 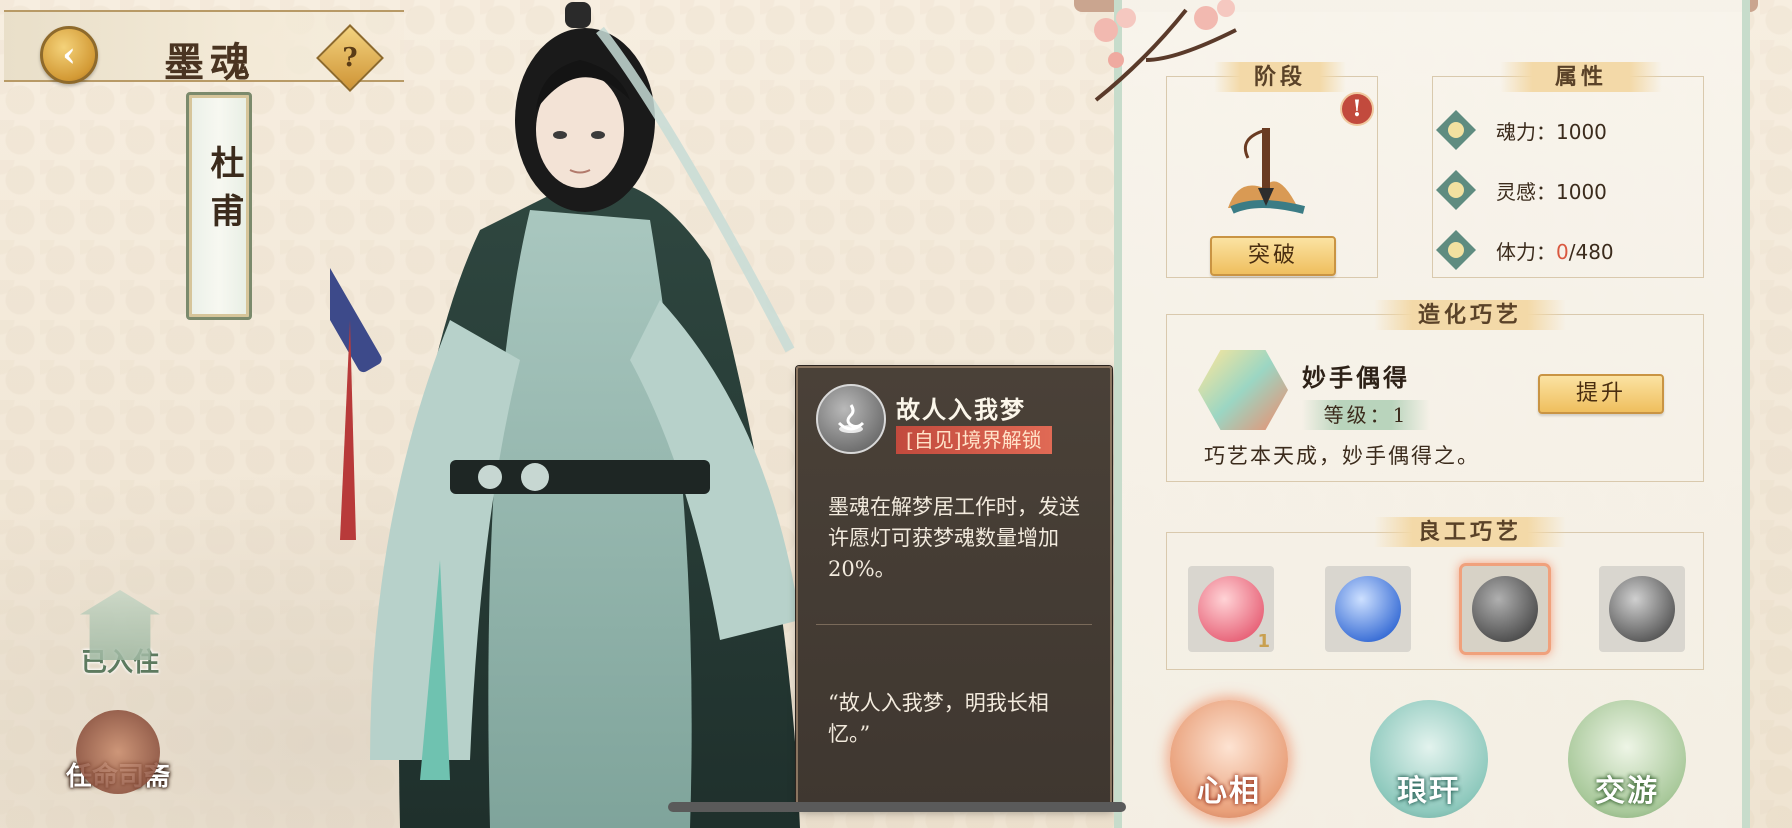 I want to click on skill-slot-brush-clock, so click(x=1642, y=609).